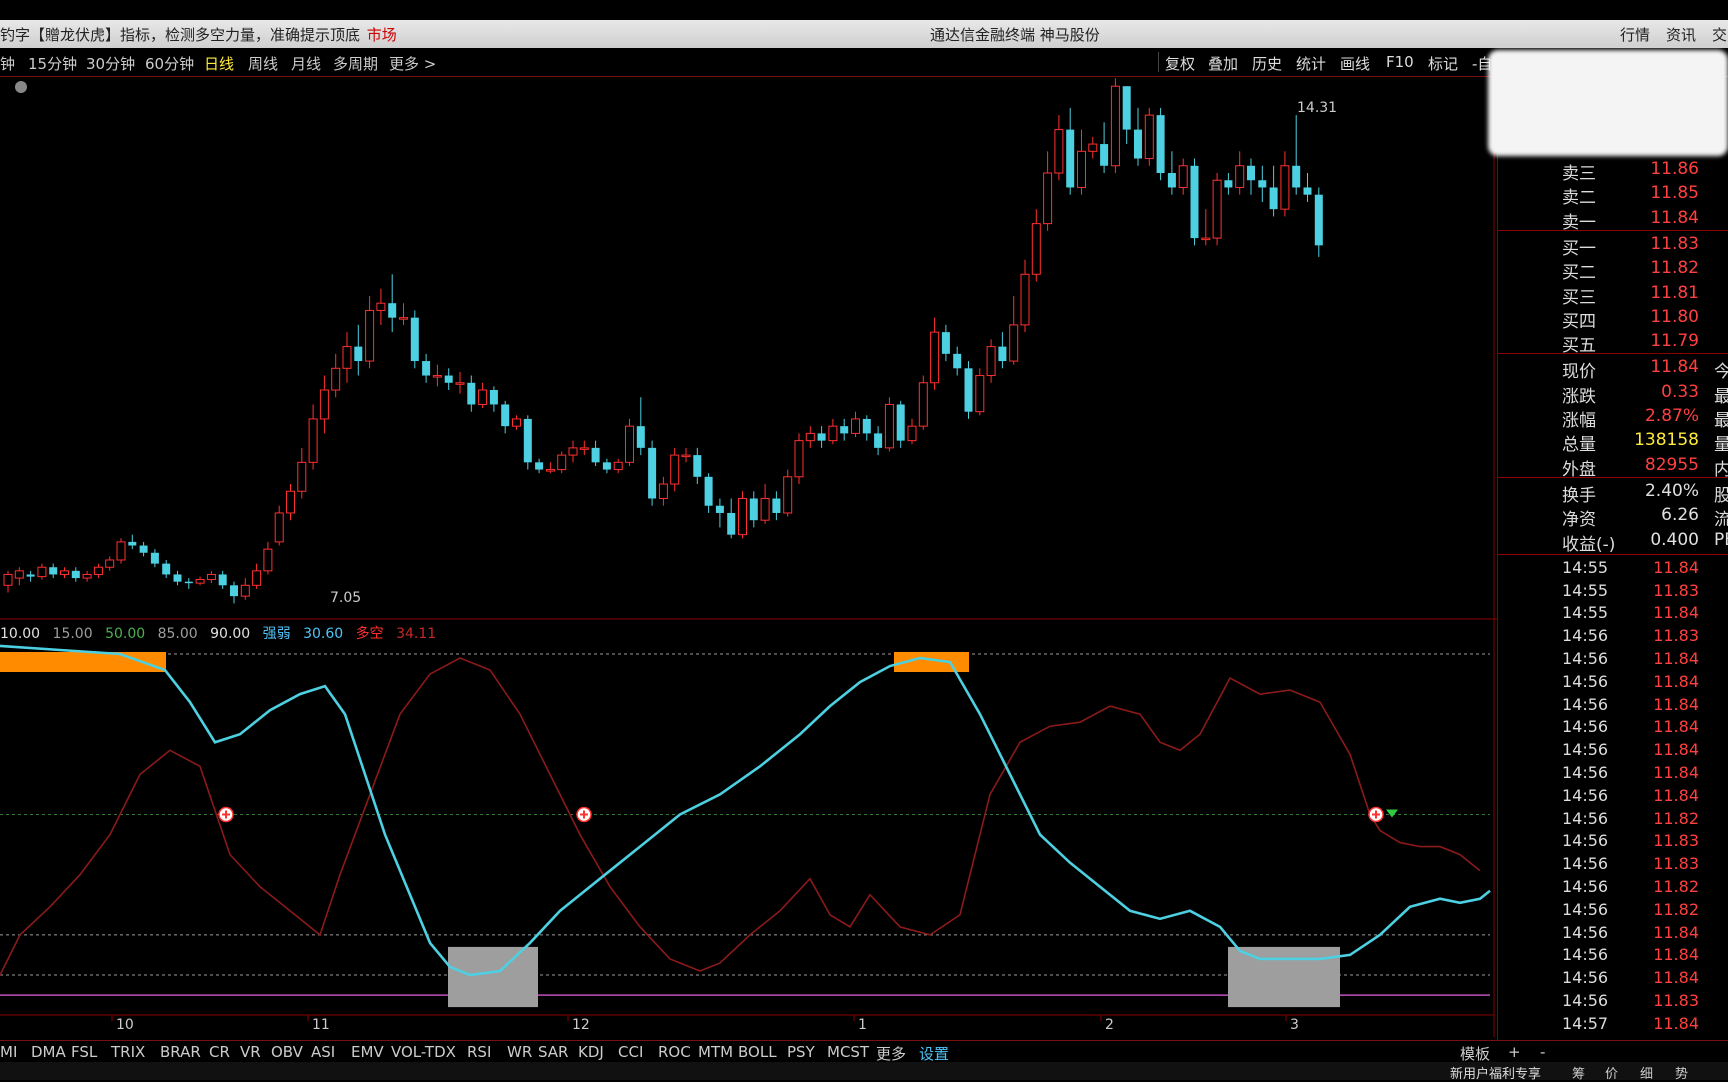 The image size is (1728, 1082). Describe the element at coordinates (306, 63) in the screenshot. I see `period-monthly: 月线` at that location.